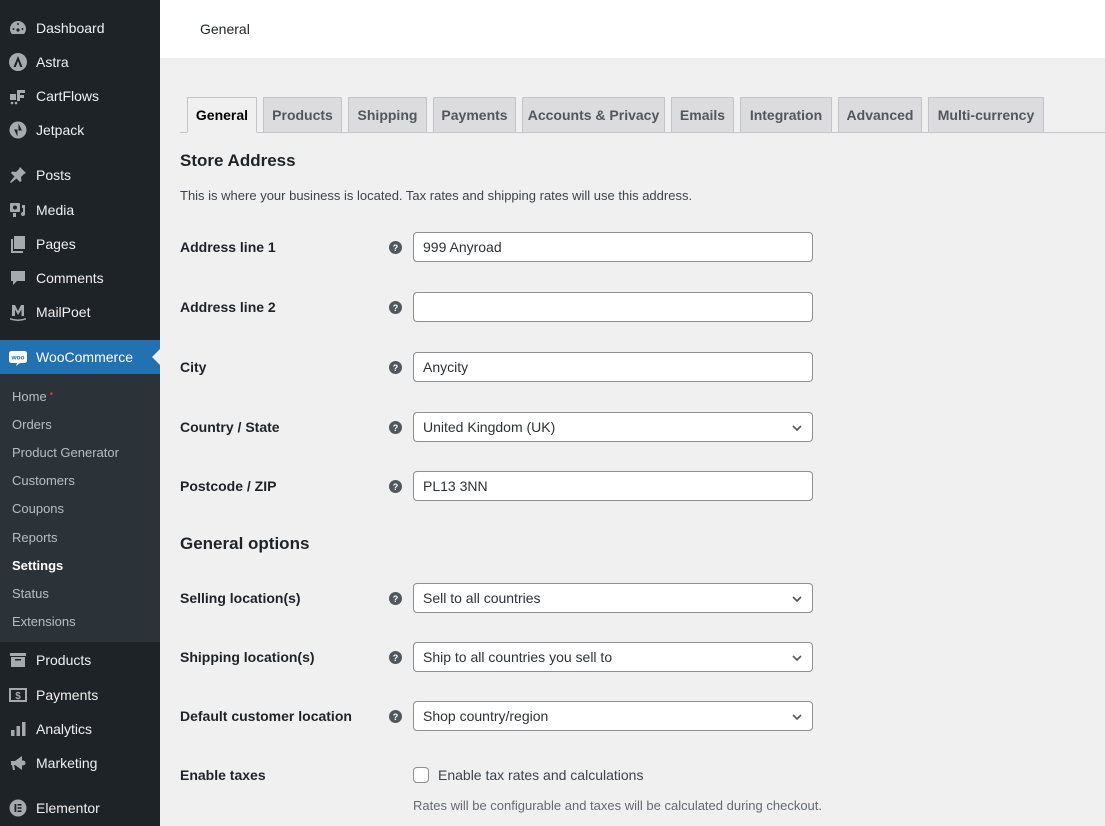 Image resolution: width=1105 pixels, height=826 pixels. What do you see at coordinates (193, 367) in the screenshot?
I see `city-label: City` at bounding box center [193, 367].